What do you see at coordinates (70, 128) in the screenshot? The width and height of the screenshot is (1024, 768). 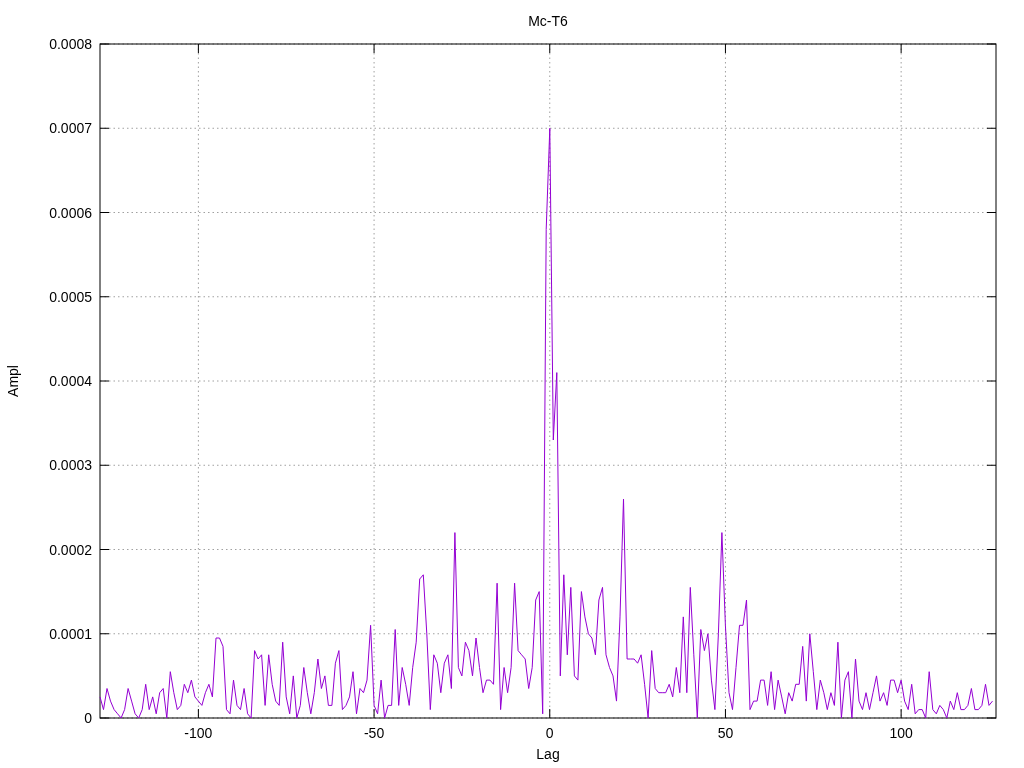 I see `y-tick-label: 0.0007` at bounding box center [70, 128].